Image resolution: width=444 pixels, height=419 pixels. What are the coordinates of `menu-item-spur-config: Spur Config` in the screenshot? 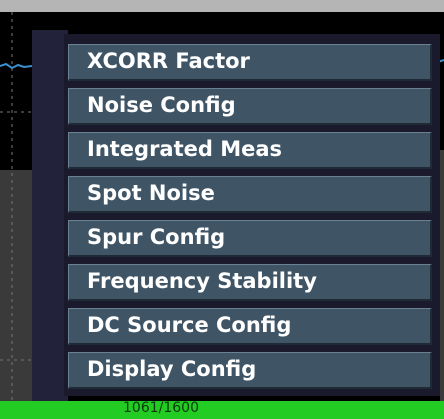 It's located at (250, 238).